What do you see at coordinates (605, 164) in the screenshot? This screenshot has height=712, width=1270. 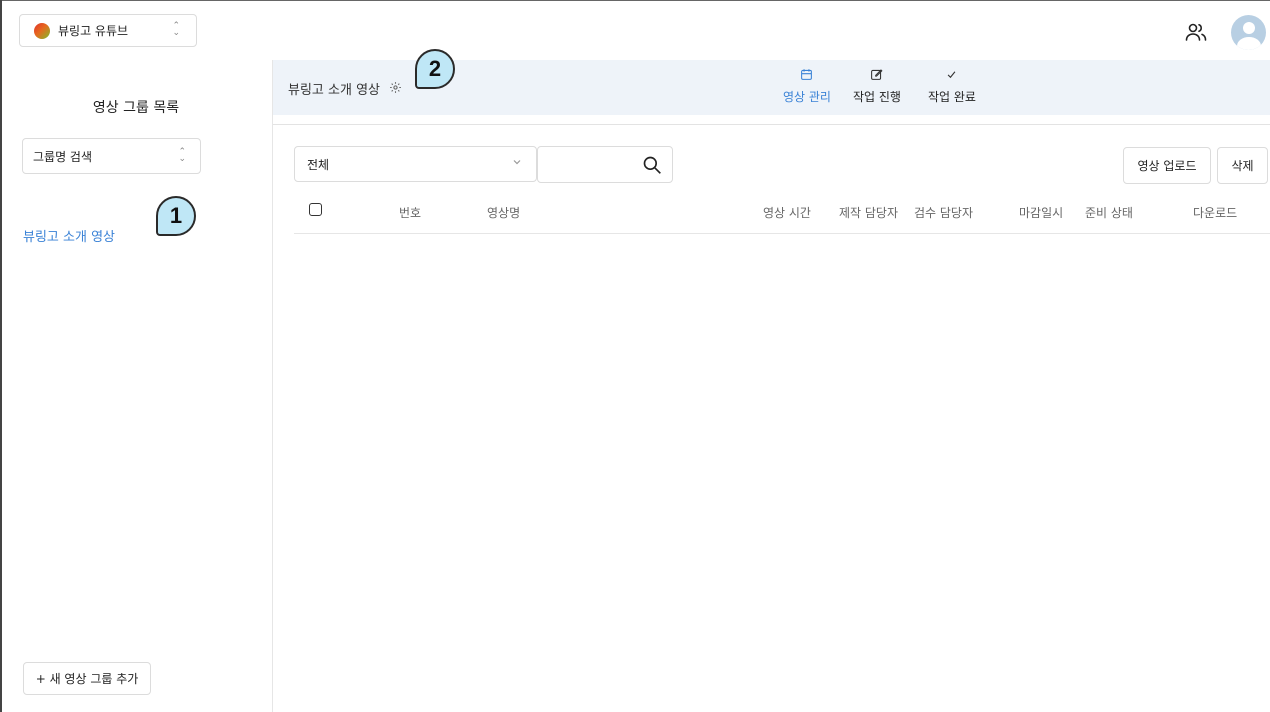 I see `video-search-input` at bounding box center [605, 164].